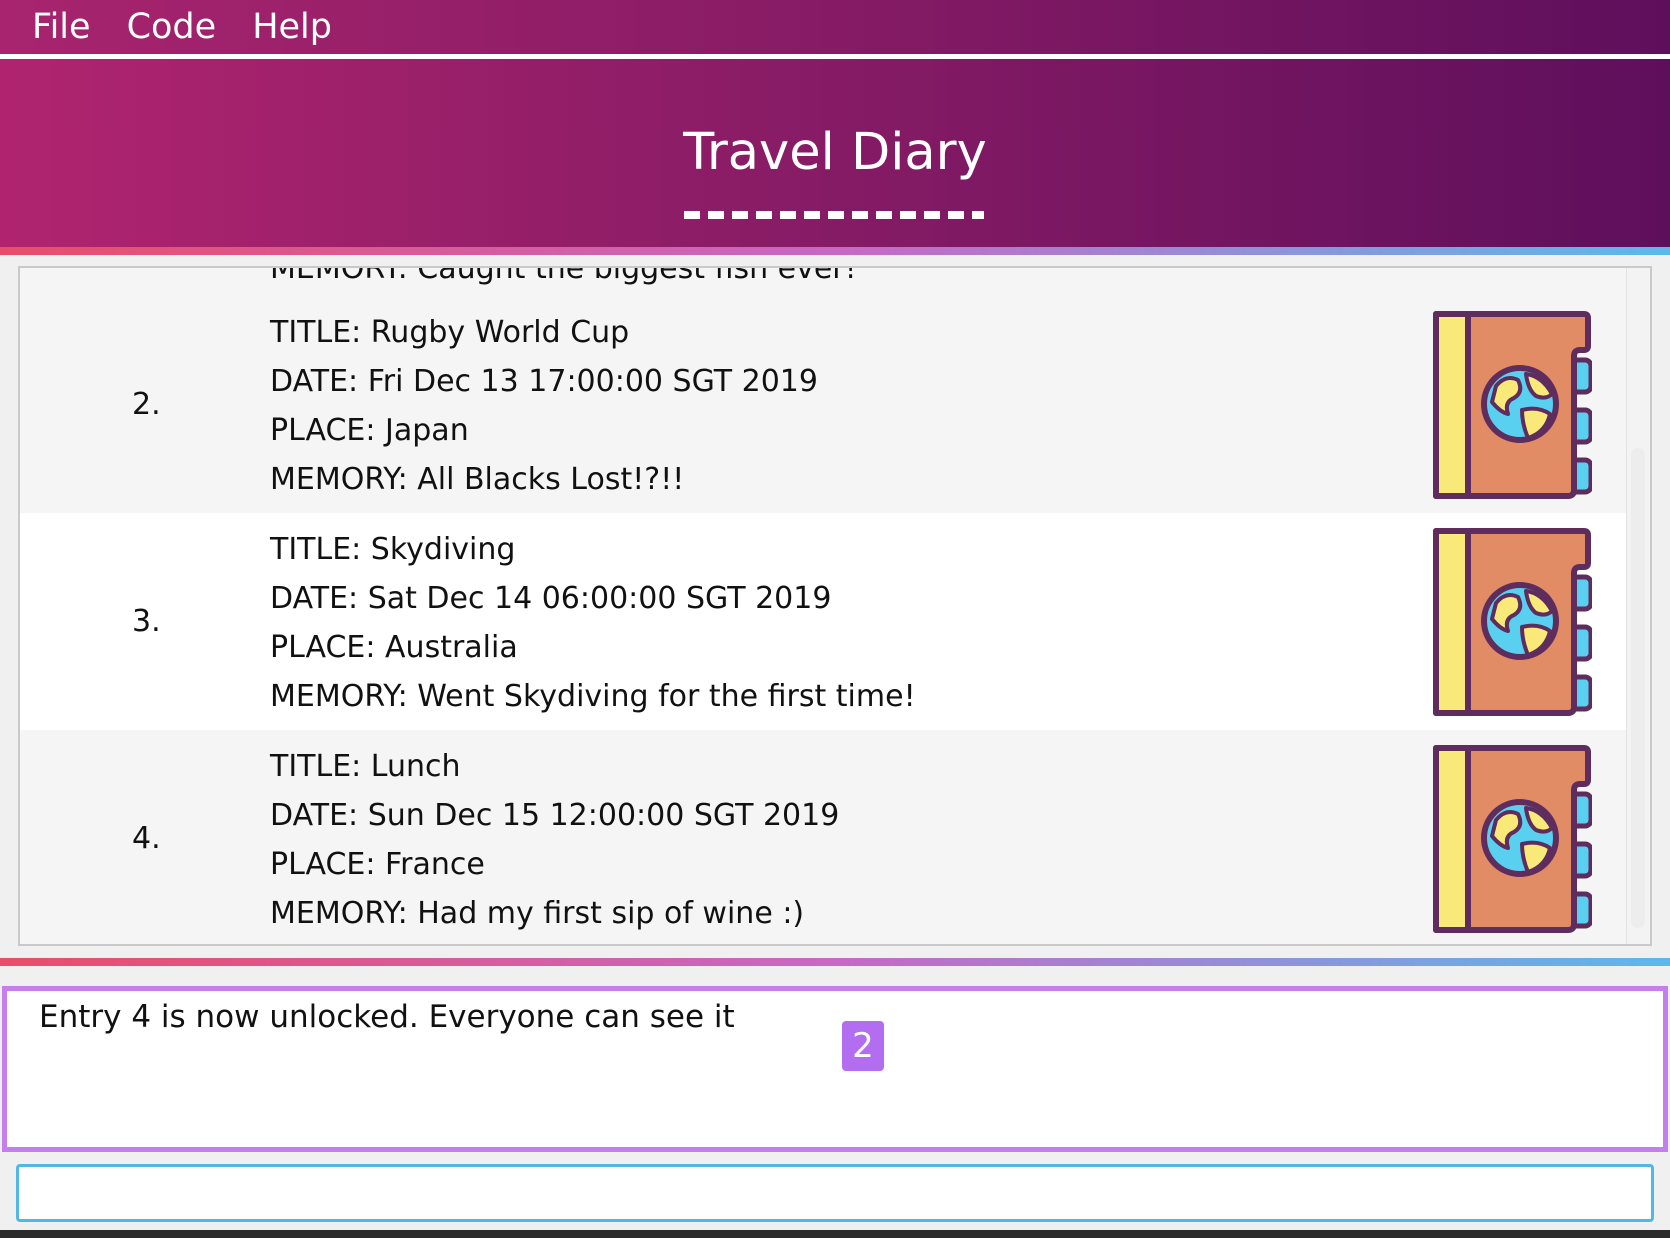 The width and height of the screenshot is (1670, 1238). Describe the element at coordinates (835, 251) in the screenshot. I see `header-accent-line` at that location.